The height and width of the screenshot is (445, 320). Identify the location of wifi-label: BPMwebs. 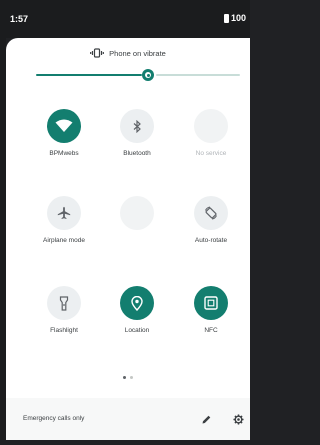
(64, 153).